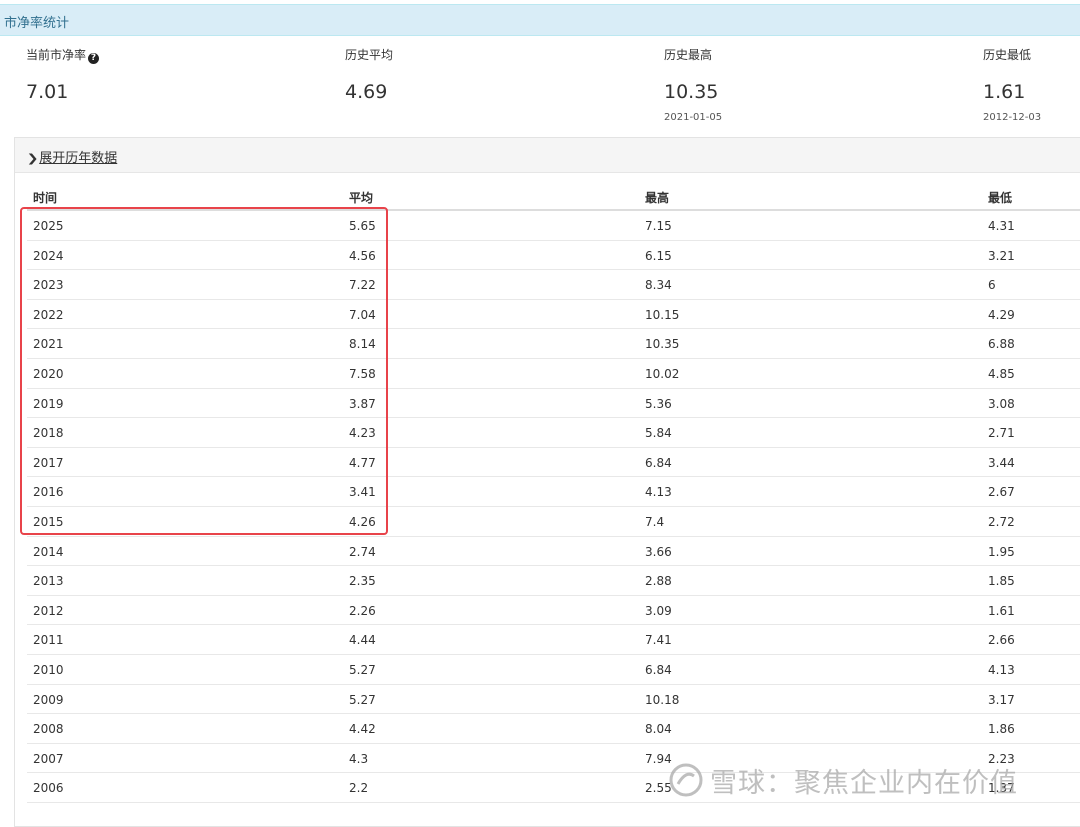 This screenshot has height=827, width=1080. Describe the element at coordinates (662, 314) in the screenshot. I see `cell-high: 10.15` at that location.